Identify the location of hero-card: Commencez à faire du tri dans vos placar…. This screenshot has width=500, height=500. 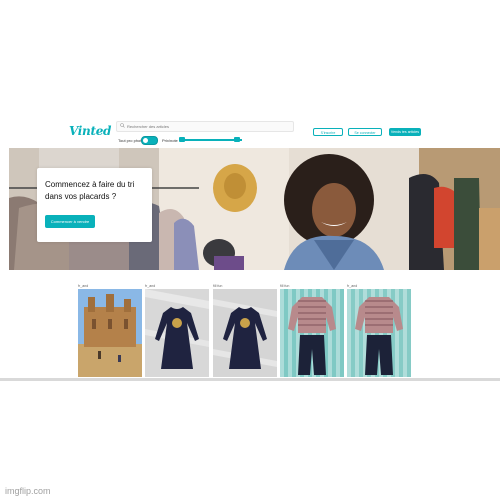
(94, 205).